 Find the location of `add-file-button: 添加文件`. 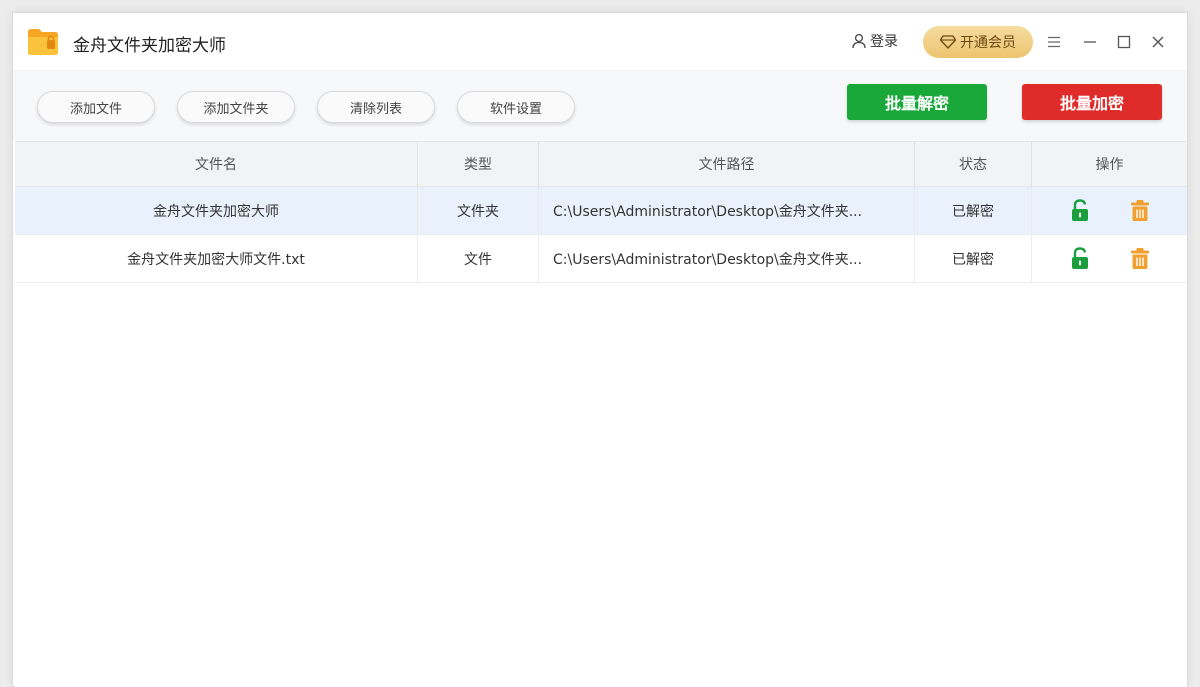

add-file-button: 添加文件 is located at coordinates (96, 107).